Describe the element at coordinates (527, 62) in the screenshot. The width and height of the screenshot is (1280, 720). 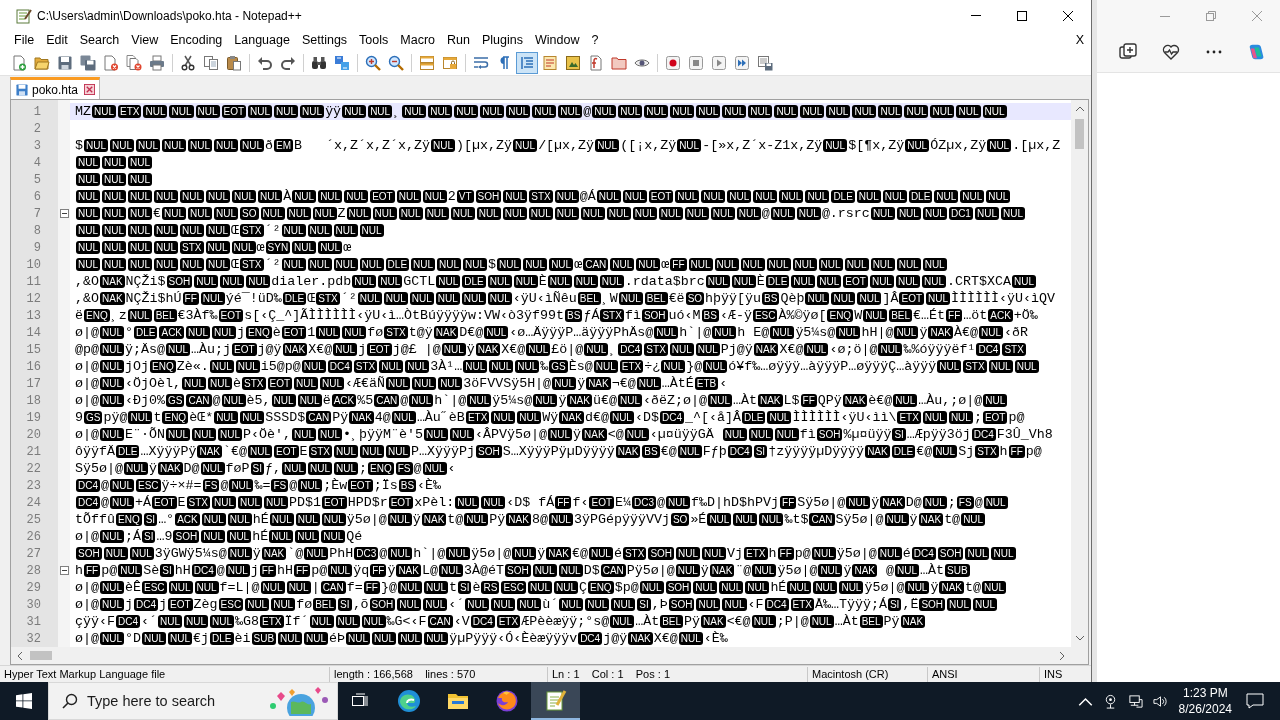
I see `indent-guide-icon` at that location.